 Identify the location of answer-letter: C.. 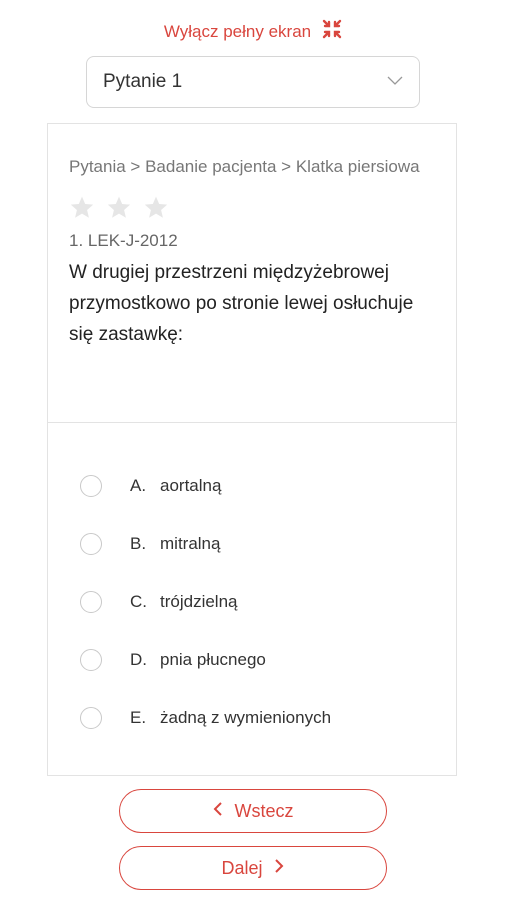
(138, 601).